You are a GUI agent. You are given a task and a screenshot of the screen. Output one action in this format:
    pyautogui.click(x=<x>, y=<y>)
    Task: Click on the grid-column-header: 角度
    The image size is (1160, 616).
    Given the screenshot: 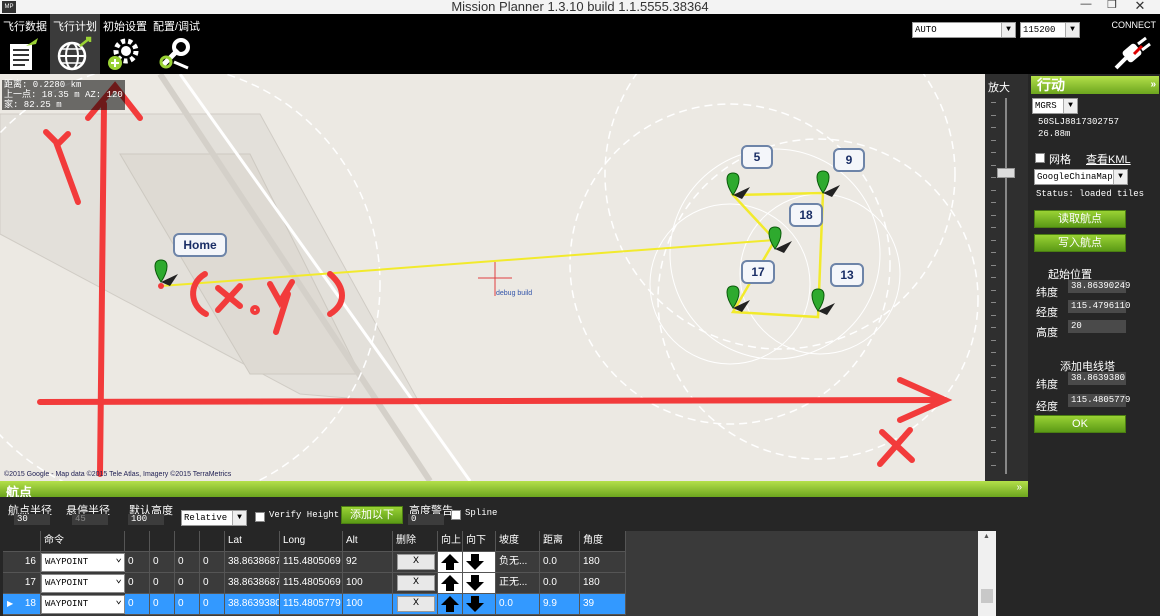 What is the action you would take?
    pyautogui.click(x=603, y=541)
    